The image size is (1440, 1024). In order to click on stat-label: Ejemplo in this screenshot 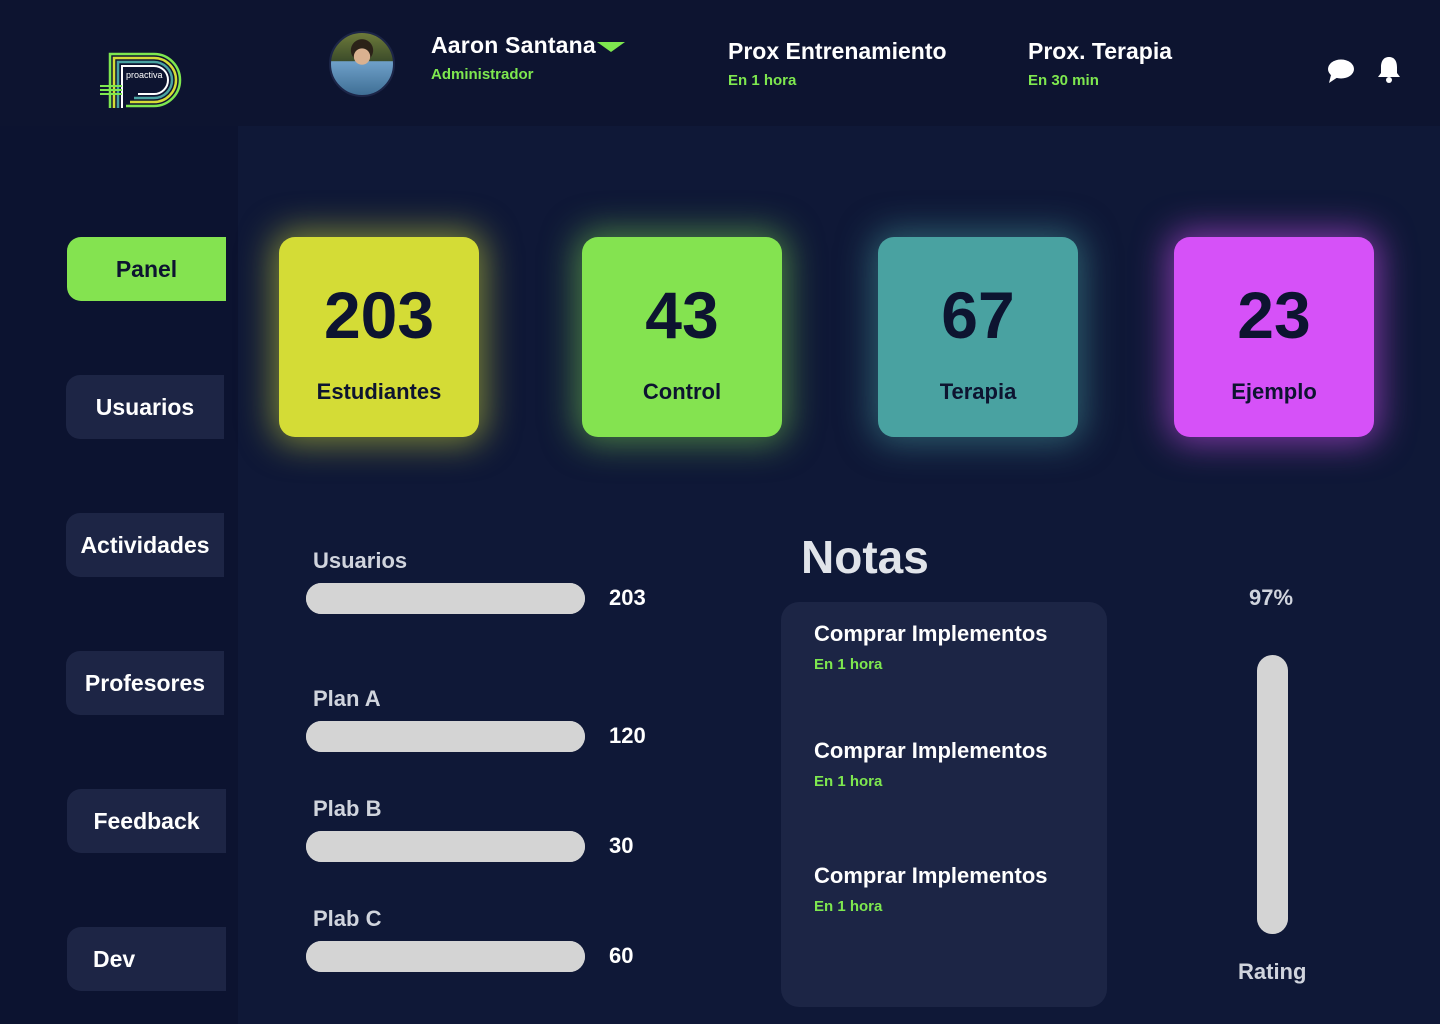, I will do `click(1274, 391)`.